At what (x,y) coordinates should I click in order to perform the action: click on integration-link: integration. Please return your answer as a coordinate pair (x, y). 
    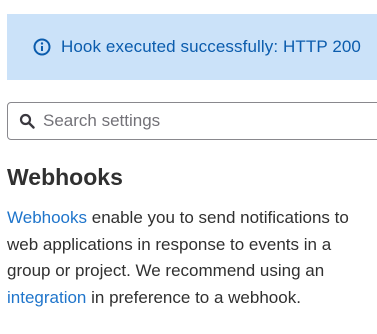
    Looking at the image, I should click on (46, 297).